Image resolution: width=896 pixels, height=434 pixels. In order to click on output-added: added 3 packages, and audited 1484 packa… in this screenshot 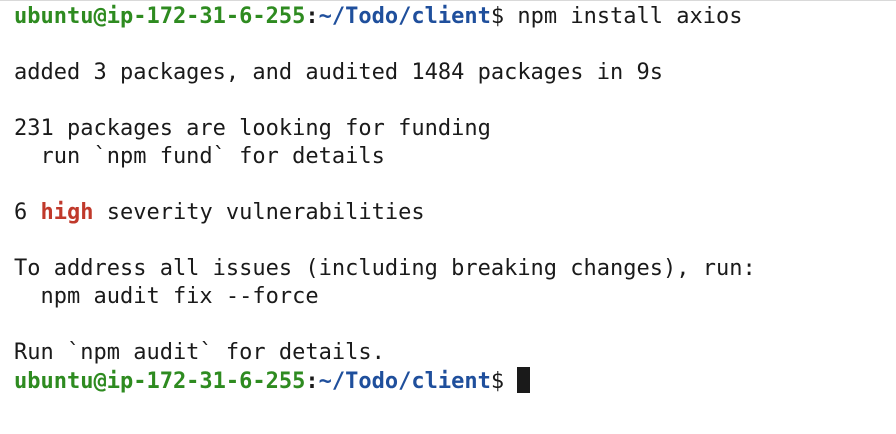, I will do `click(339, 72)`.